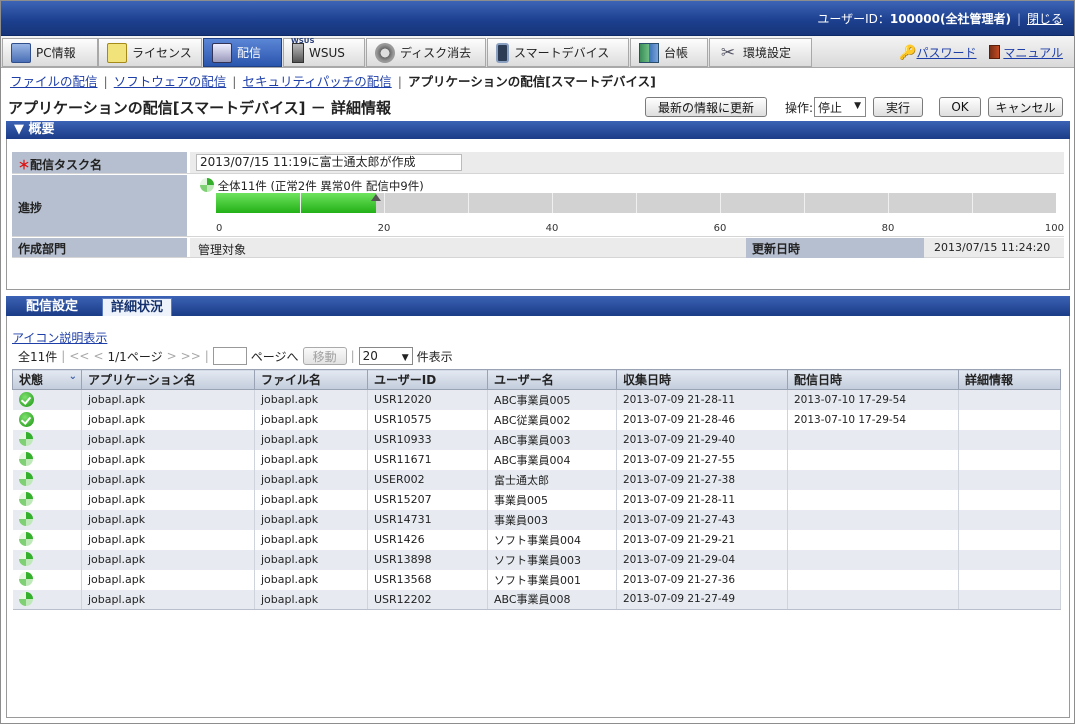 This screenshot has width=1075, height=724. Describe the element at coordinates (170, 81) in the screenshot. I see `breadcrumb-software-distribution: ソフトウェアの配信` at that location.